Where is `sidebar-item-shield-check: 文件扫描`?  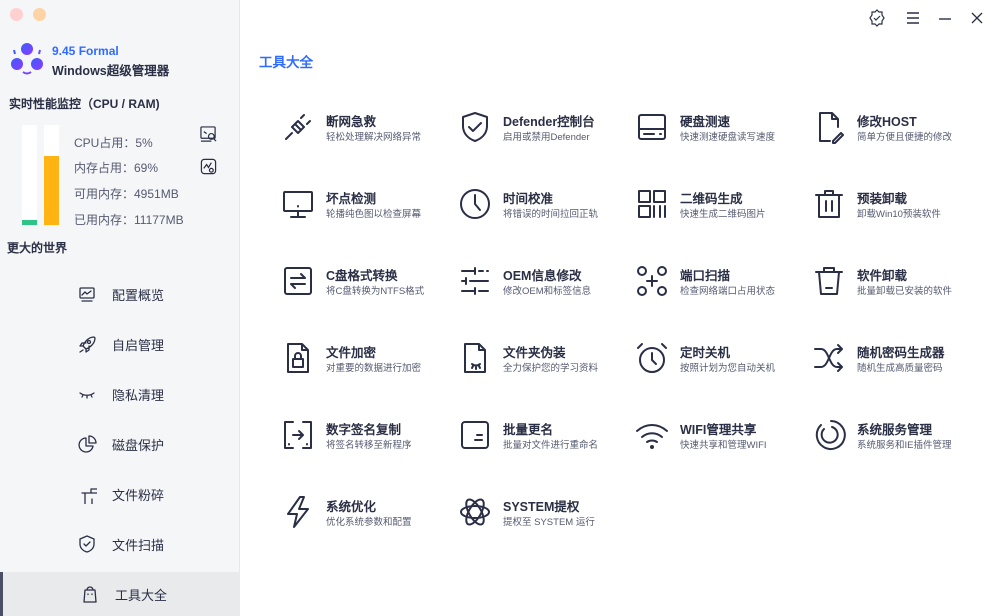 sidebar-item-shield-check: 文件扫描 is located at coordinates (120, 544).